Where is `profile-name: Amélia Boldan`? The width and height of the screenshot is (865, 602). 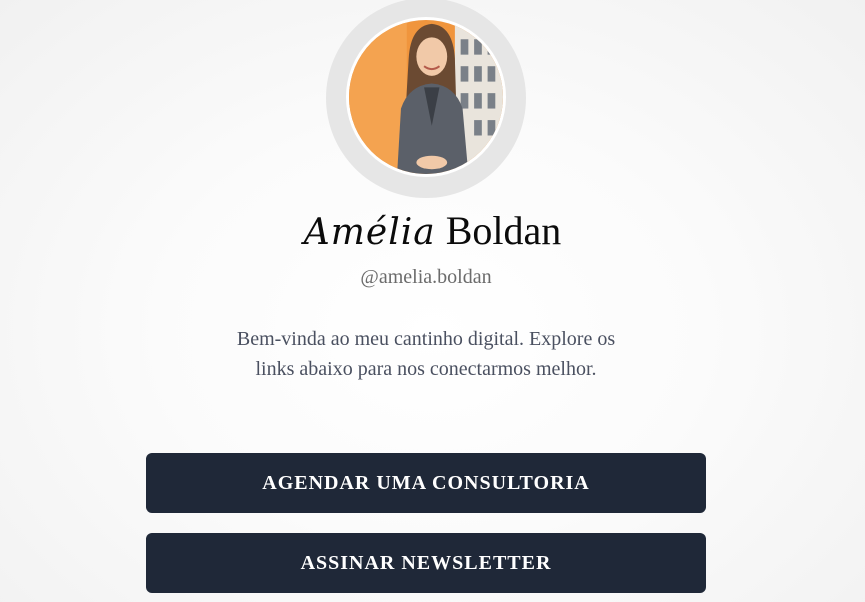 profile-name: Amélia Boldan is located at coordinates (432, 232).